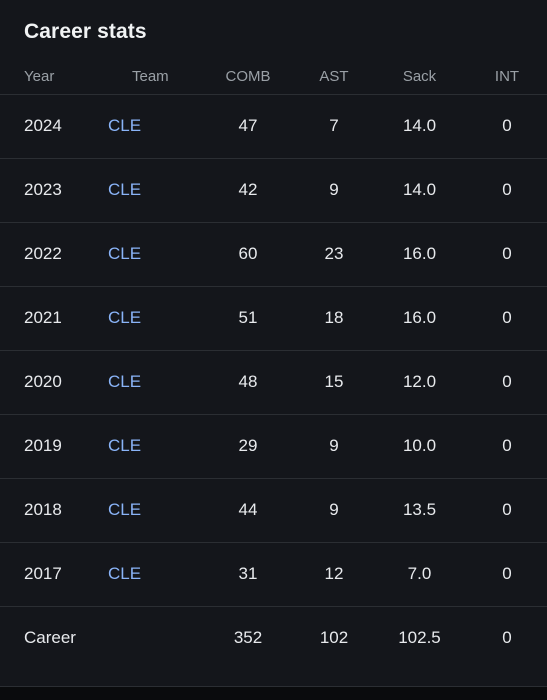  Describe the element at coordinates (54, 381) in the screenshot. I see `cell-year: 2020` at that location.